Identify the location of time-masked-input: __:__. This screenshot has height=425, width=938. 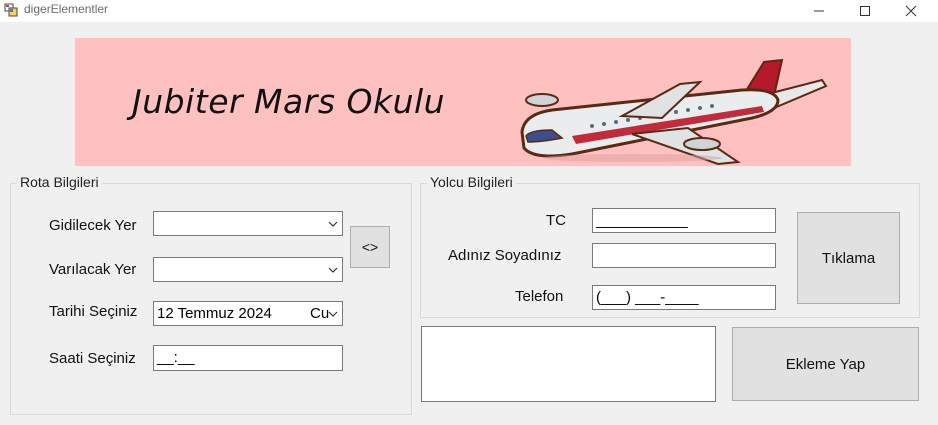
(248, 358).